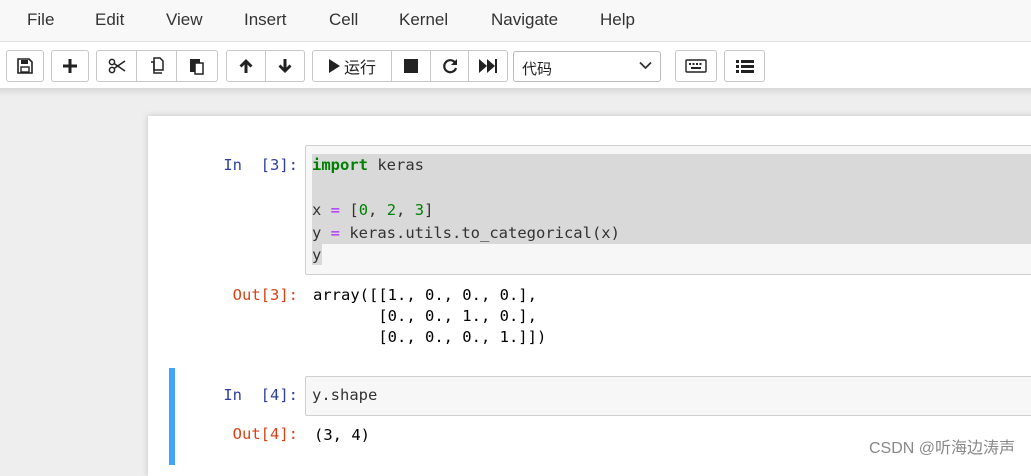 The width and height of the screenshot is (1031, 476). What do you see at coordinates (265, 295) in the screenshot?
I see `output-prompt: Out[3]:` at bounding box center [265, 295].